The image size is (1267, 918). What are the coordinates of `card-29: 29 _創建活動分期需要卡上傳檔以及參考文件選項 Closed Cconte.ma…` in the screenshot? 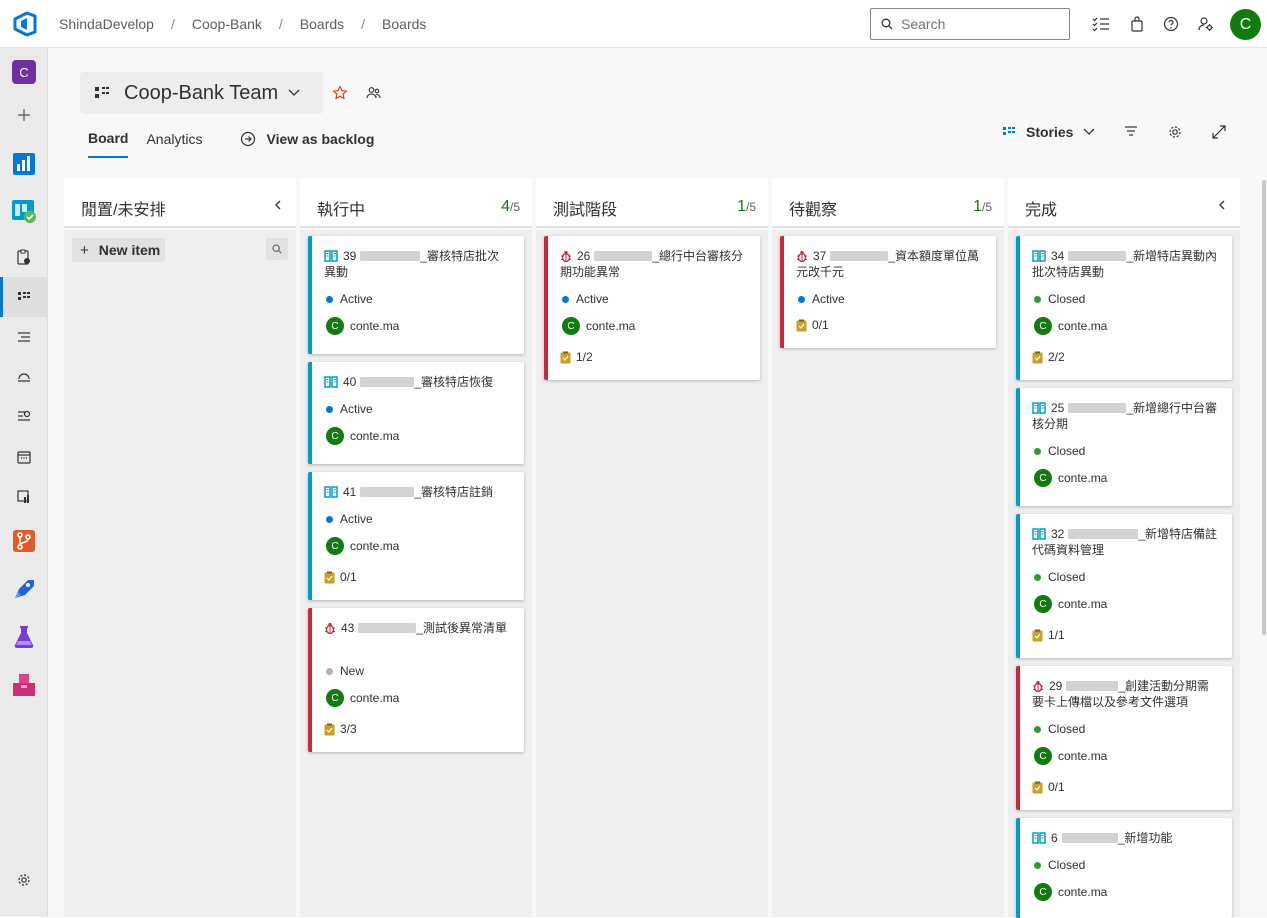 It's located at (1124, 738).